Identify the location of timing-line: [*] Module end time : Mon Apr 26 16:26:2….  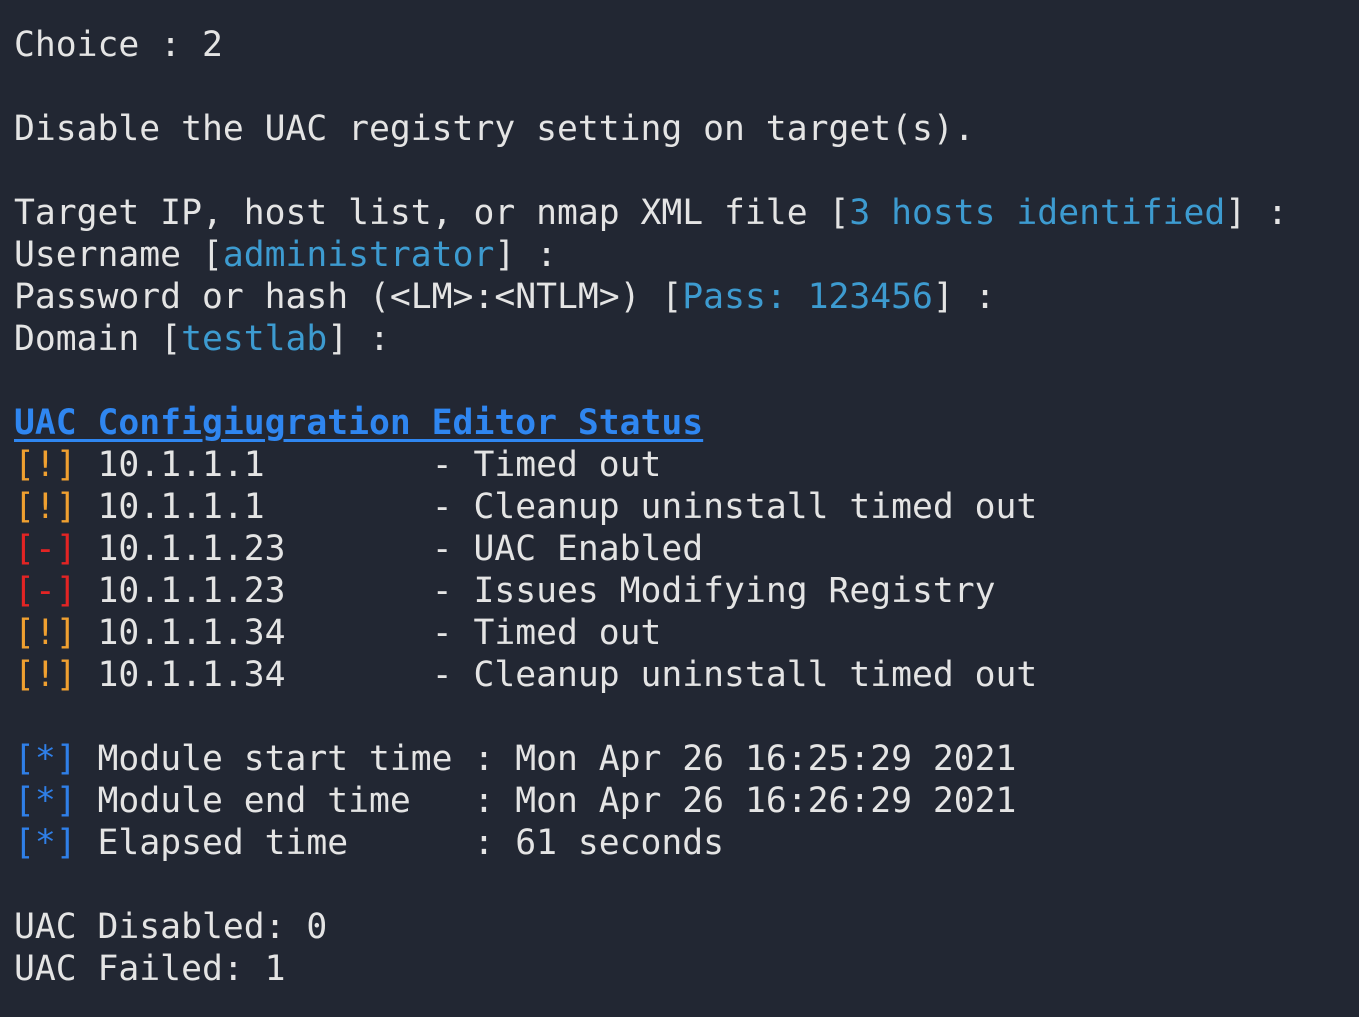
(651, 801).